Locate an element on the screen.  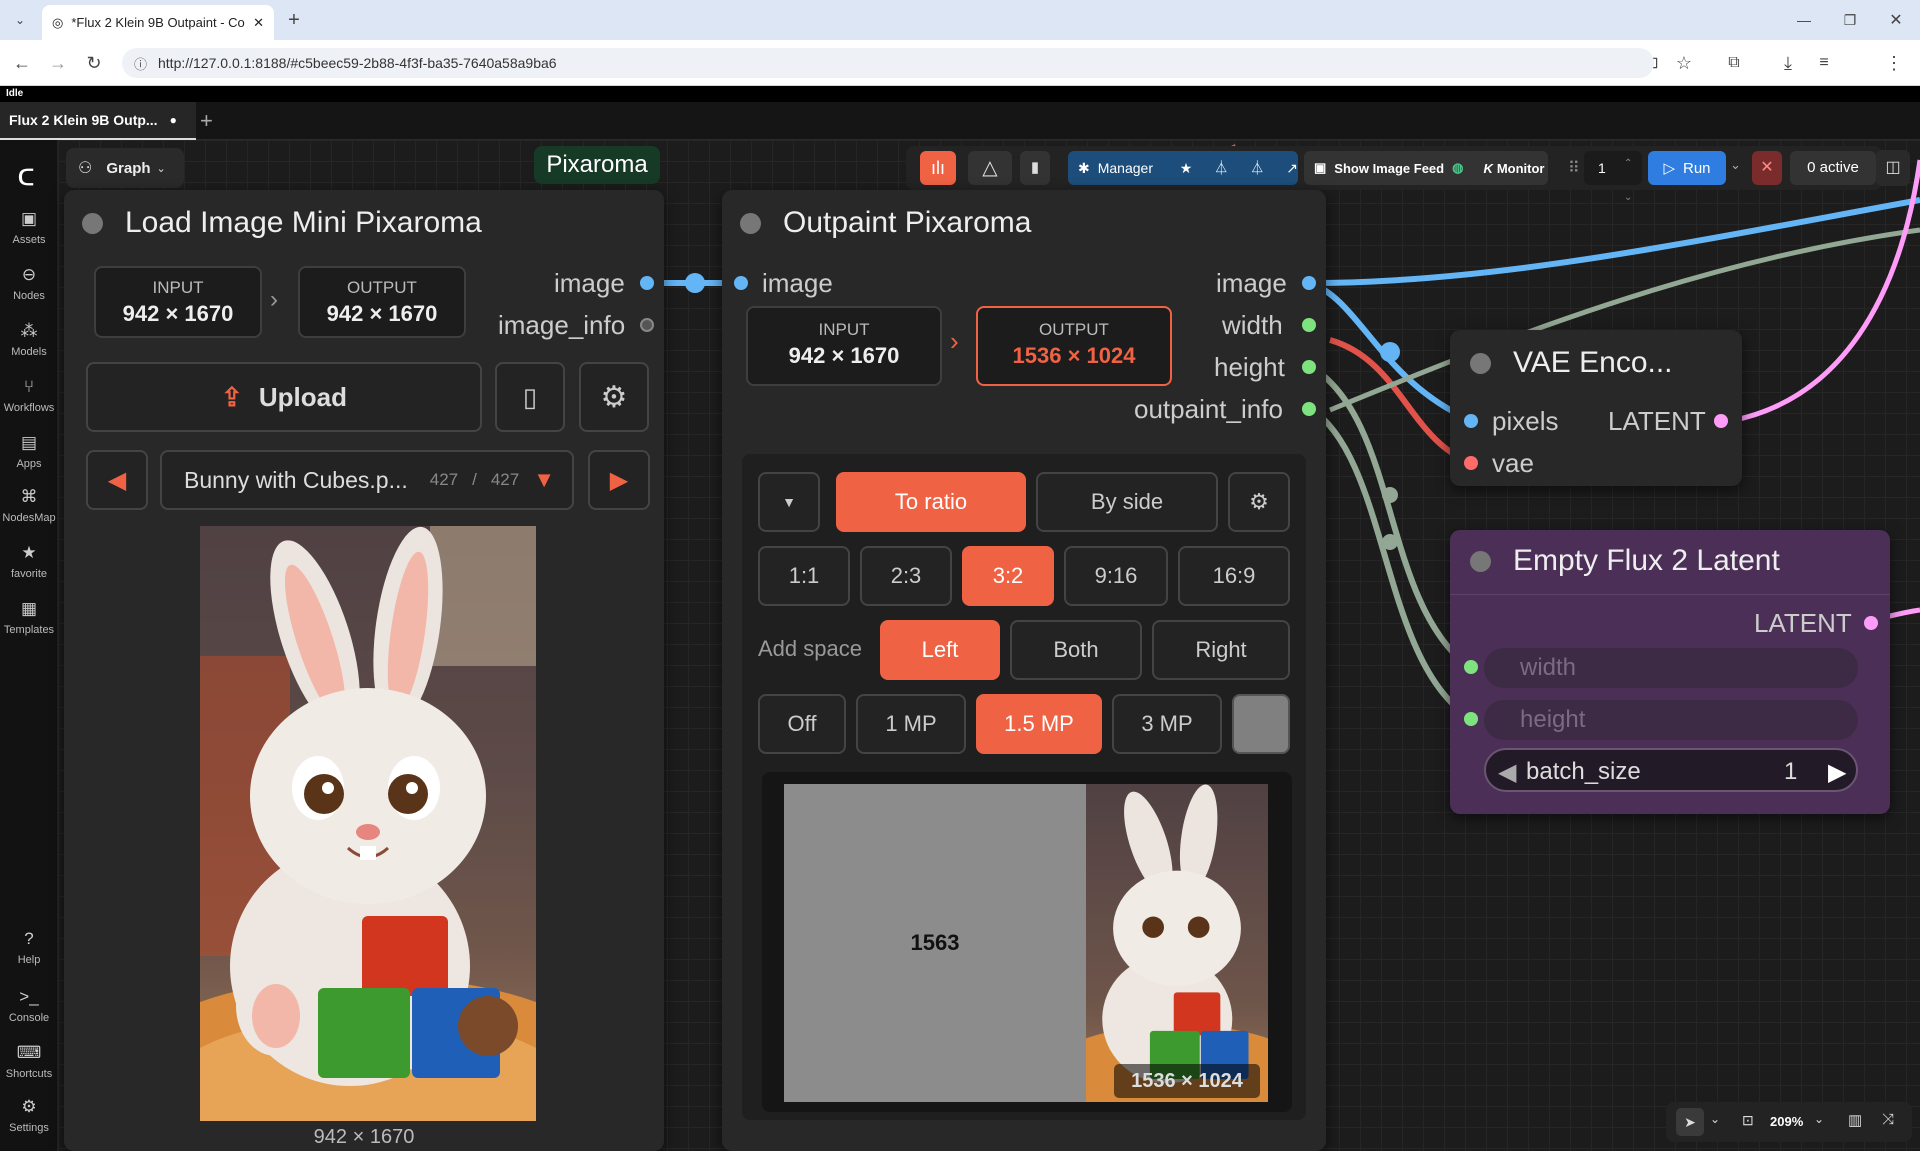
height-field: height is located at coordinates (1671, 720).